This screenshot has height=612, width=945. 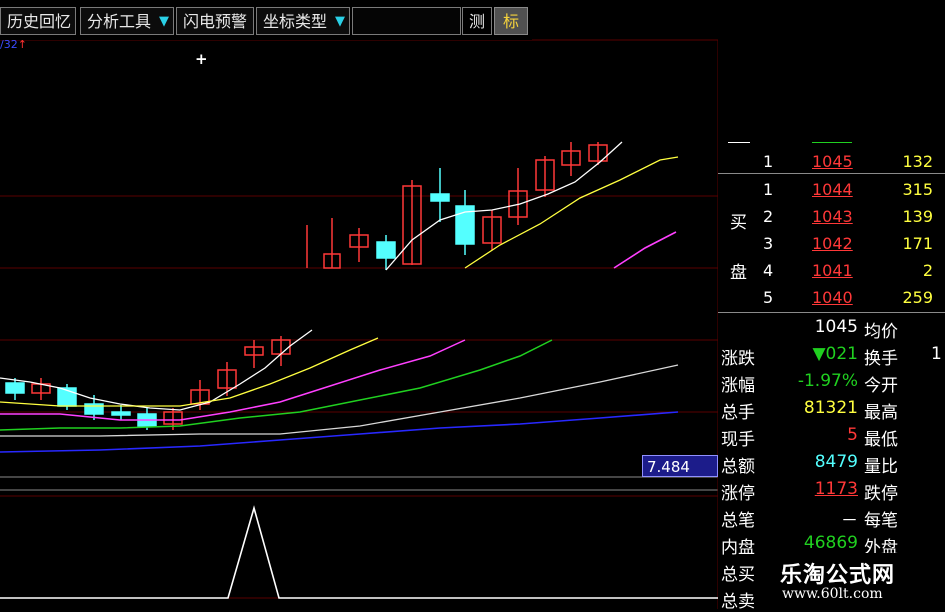 I want to click on order-price: 1042, so click(x=832, y=243).